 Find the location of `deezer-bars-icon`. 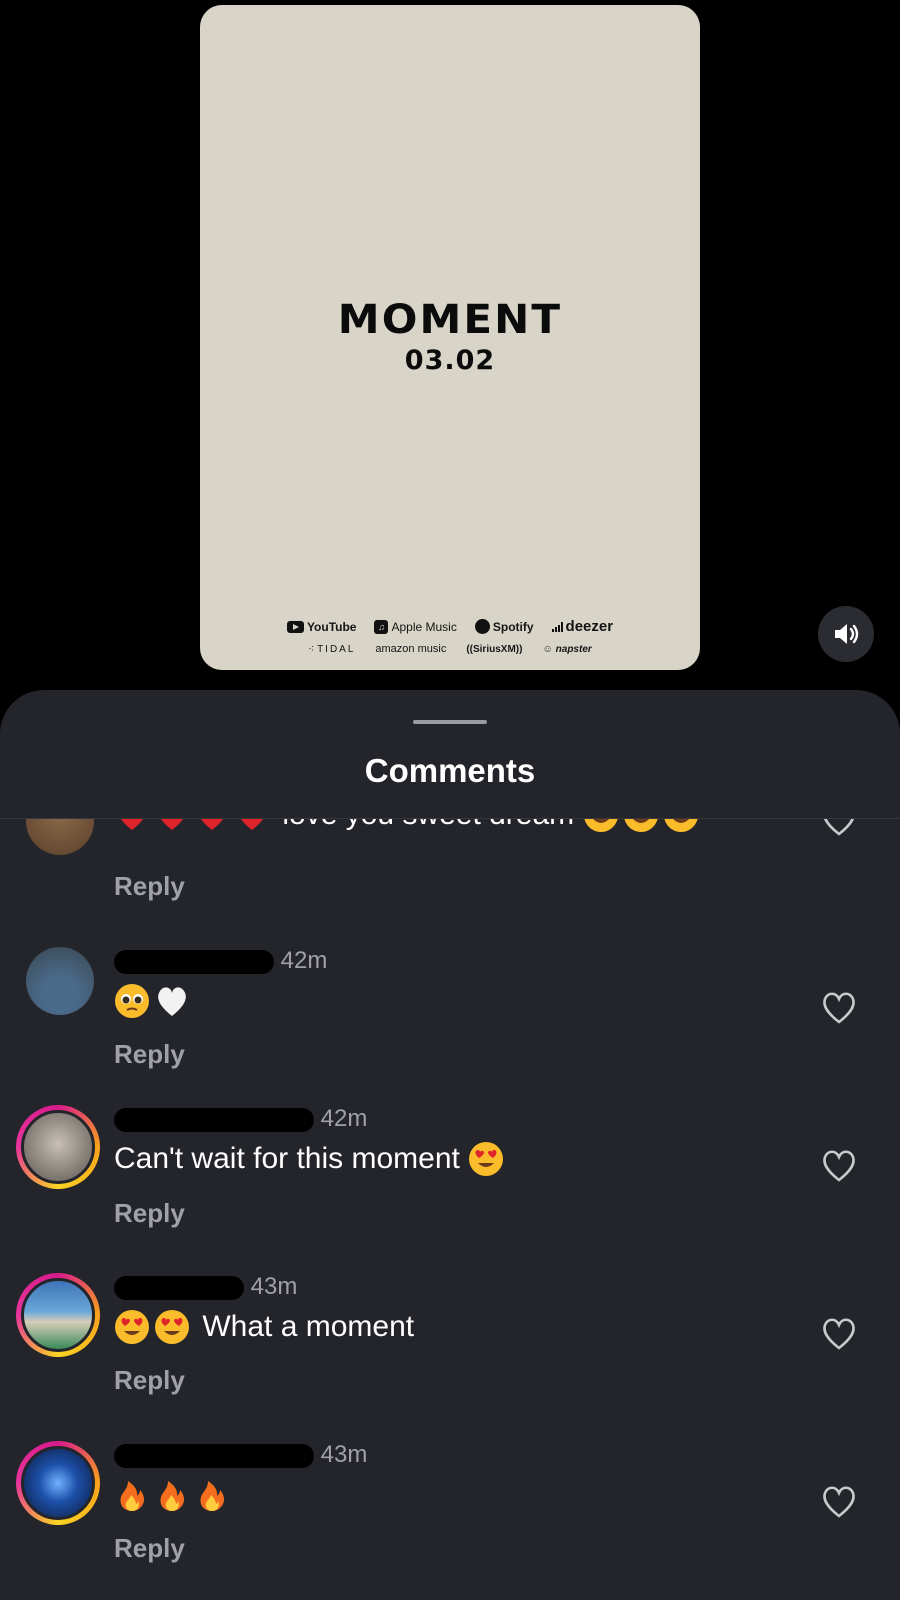

deezer-bars-icon is located at coordinates (557, 626).